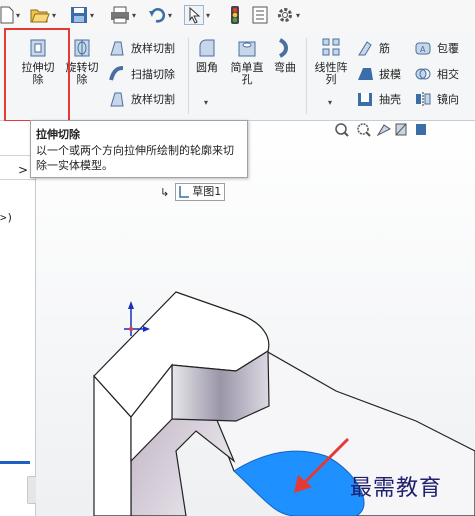 This screenshot has width=475, height=516. I want to click on extrude-cut-tooltip: 拉伸切除 以一个或两个方向拉伸所绘制的轮廓来切除一实体模型。, so click(139, 149).